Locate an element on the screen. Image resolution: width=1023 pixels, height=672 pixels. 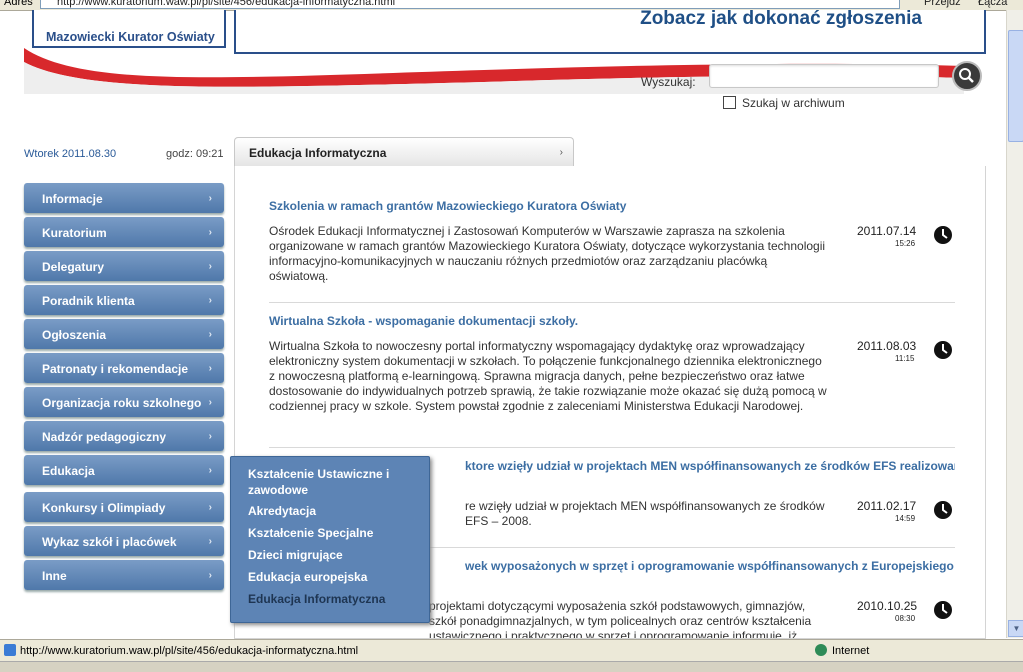
sidebar-item-wykaz-szkol: Wykaz szkół i placówek › is located at coordinates (124, 541).